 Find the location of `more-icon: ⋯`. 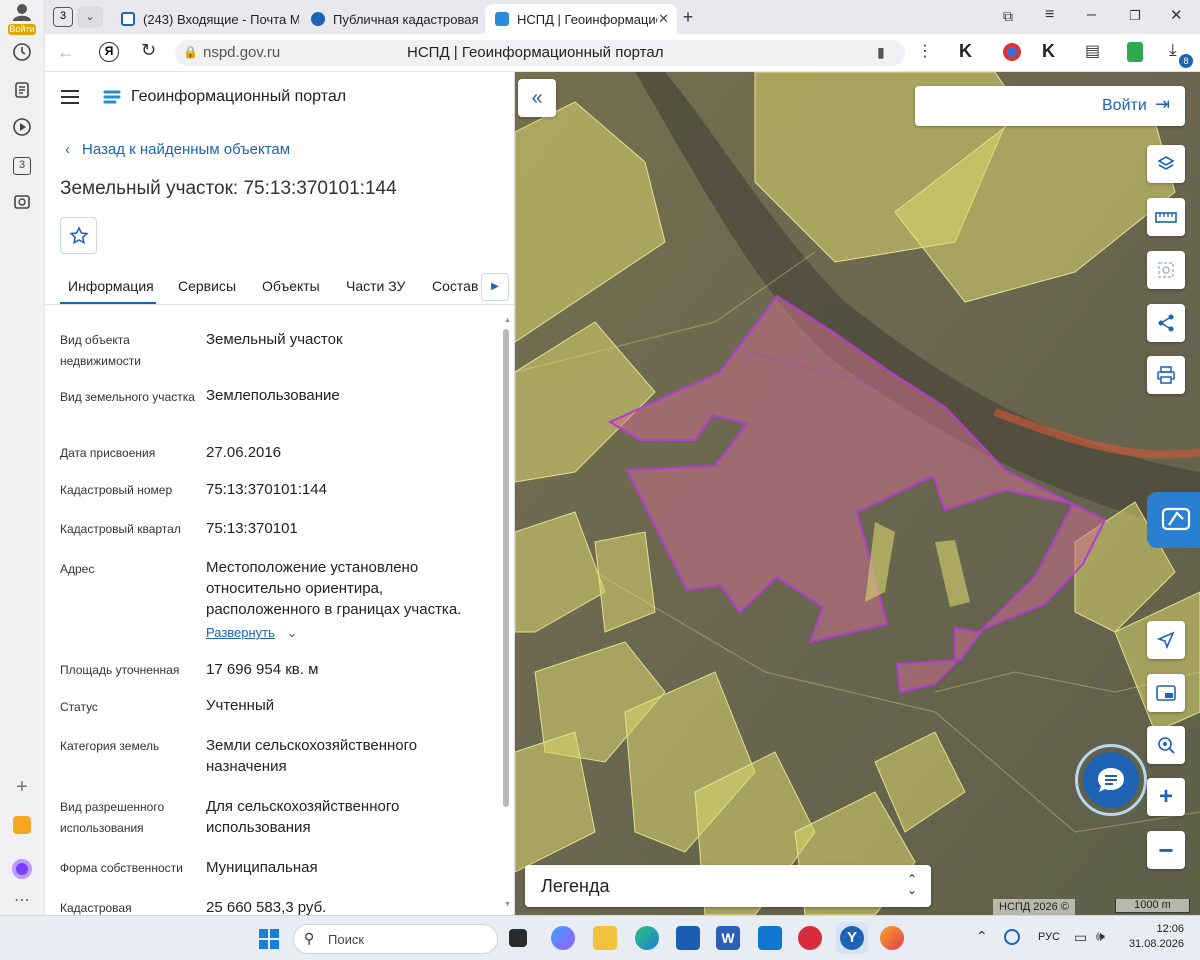

more-icon: ⋯ is located at coordinates (22, 901).